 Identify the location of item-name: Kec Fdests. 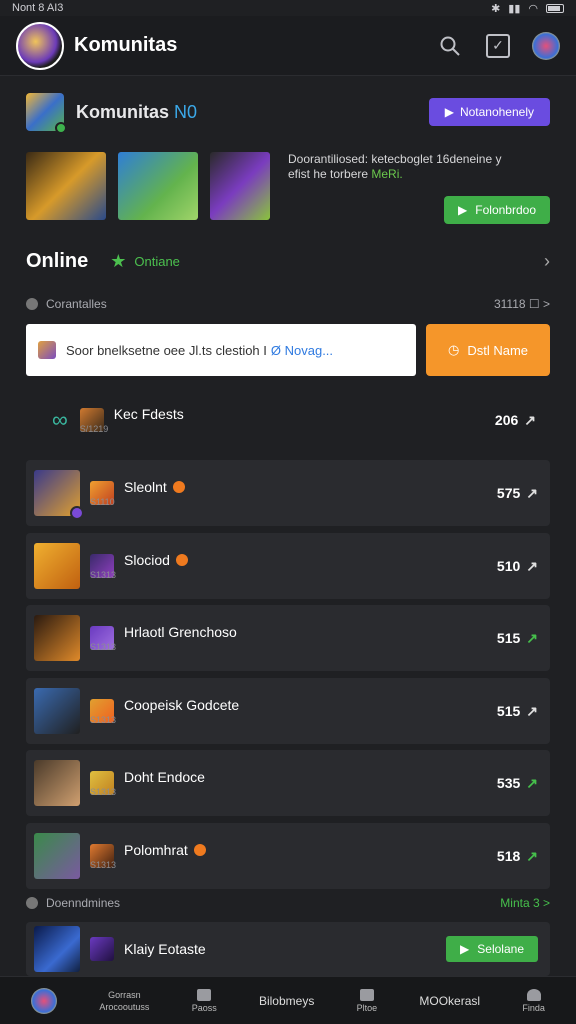
(148, 414).